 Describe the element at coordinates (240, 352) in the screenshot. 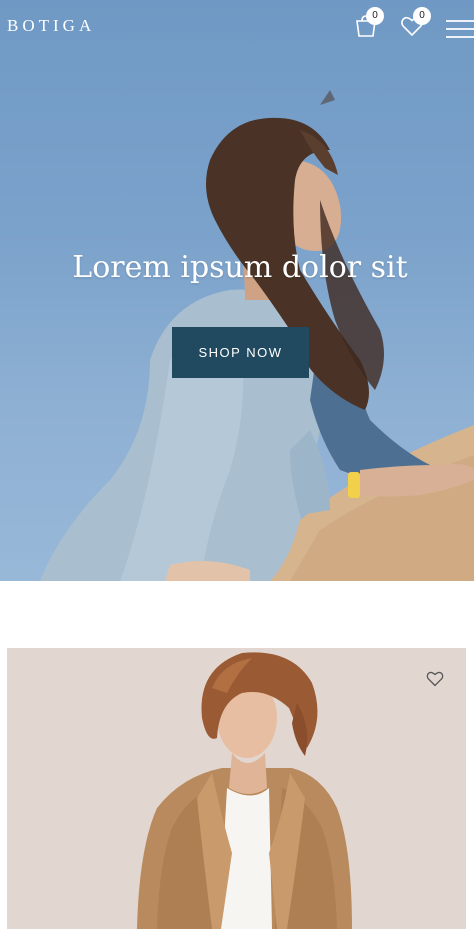

I see `shop-now-button: SHOP NOW` at that location.